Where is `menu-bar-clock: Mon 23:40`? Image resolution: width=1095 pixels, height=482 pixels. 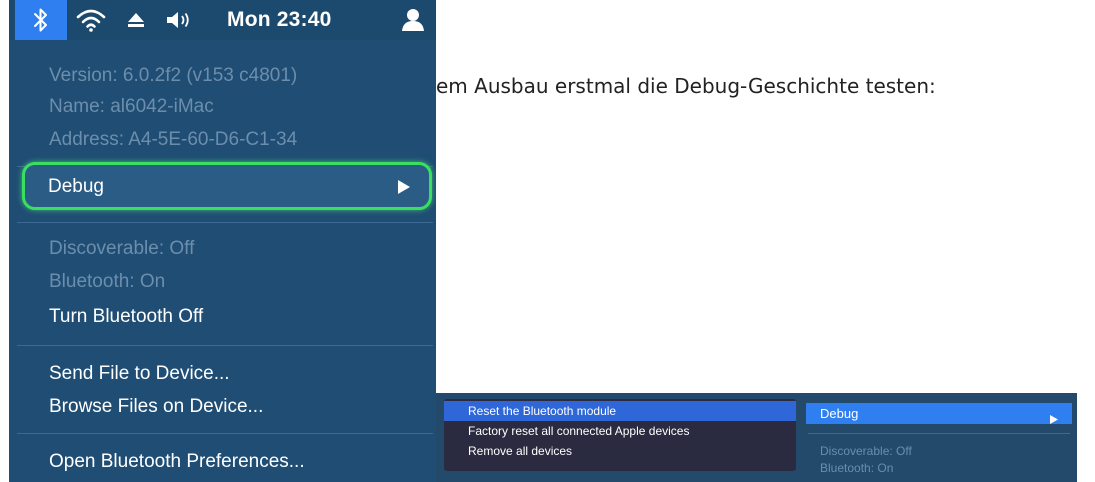
menu-bar-clock: Mon 23:40 is located at coordinates (297, 20).